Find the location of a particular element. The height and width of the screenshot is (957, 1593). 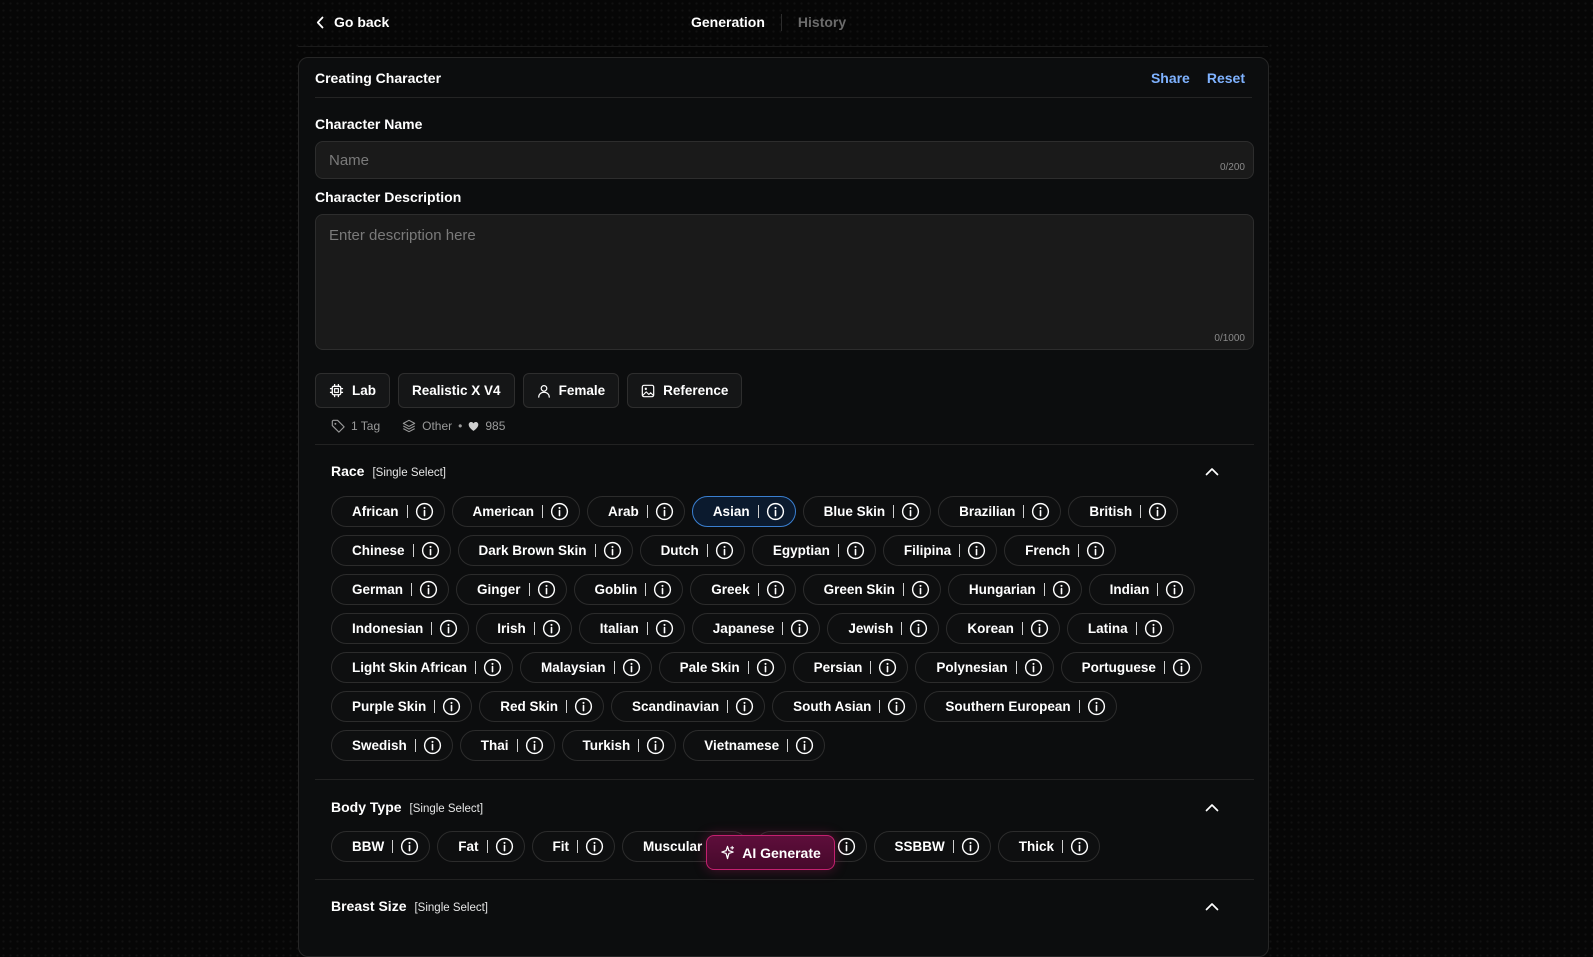

race-option-chip: Chinese is located at coordinates (391, 550).